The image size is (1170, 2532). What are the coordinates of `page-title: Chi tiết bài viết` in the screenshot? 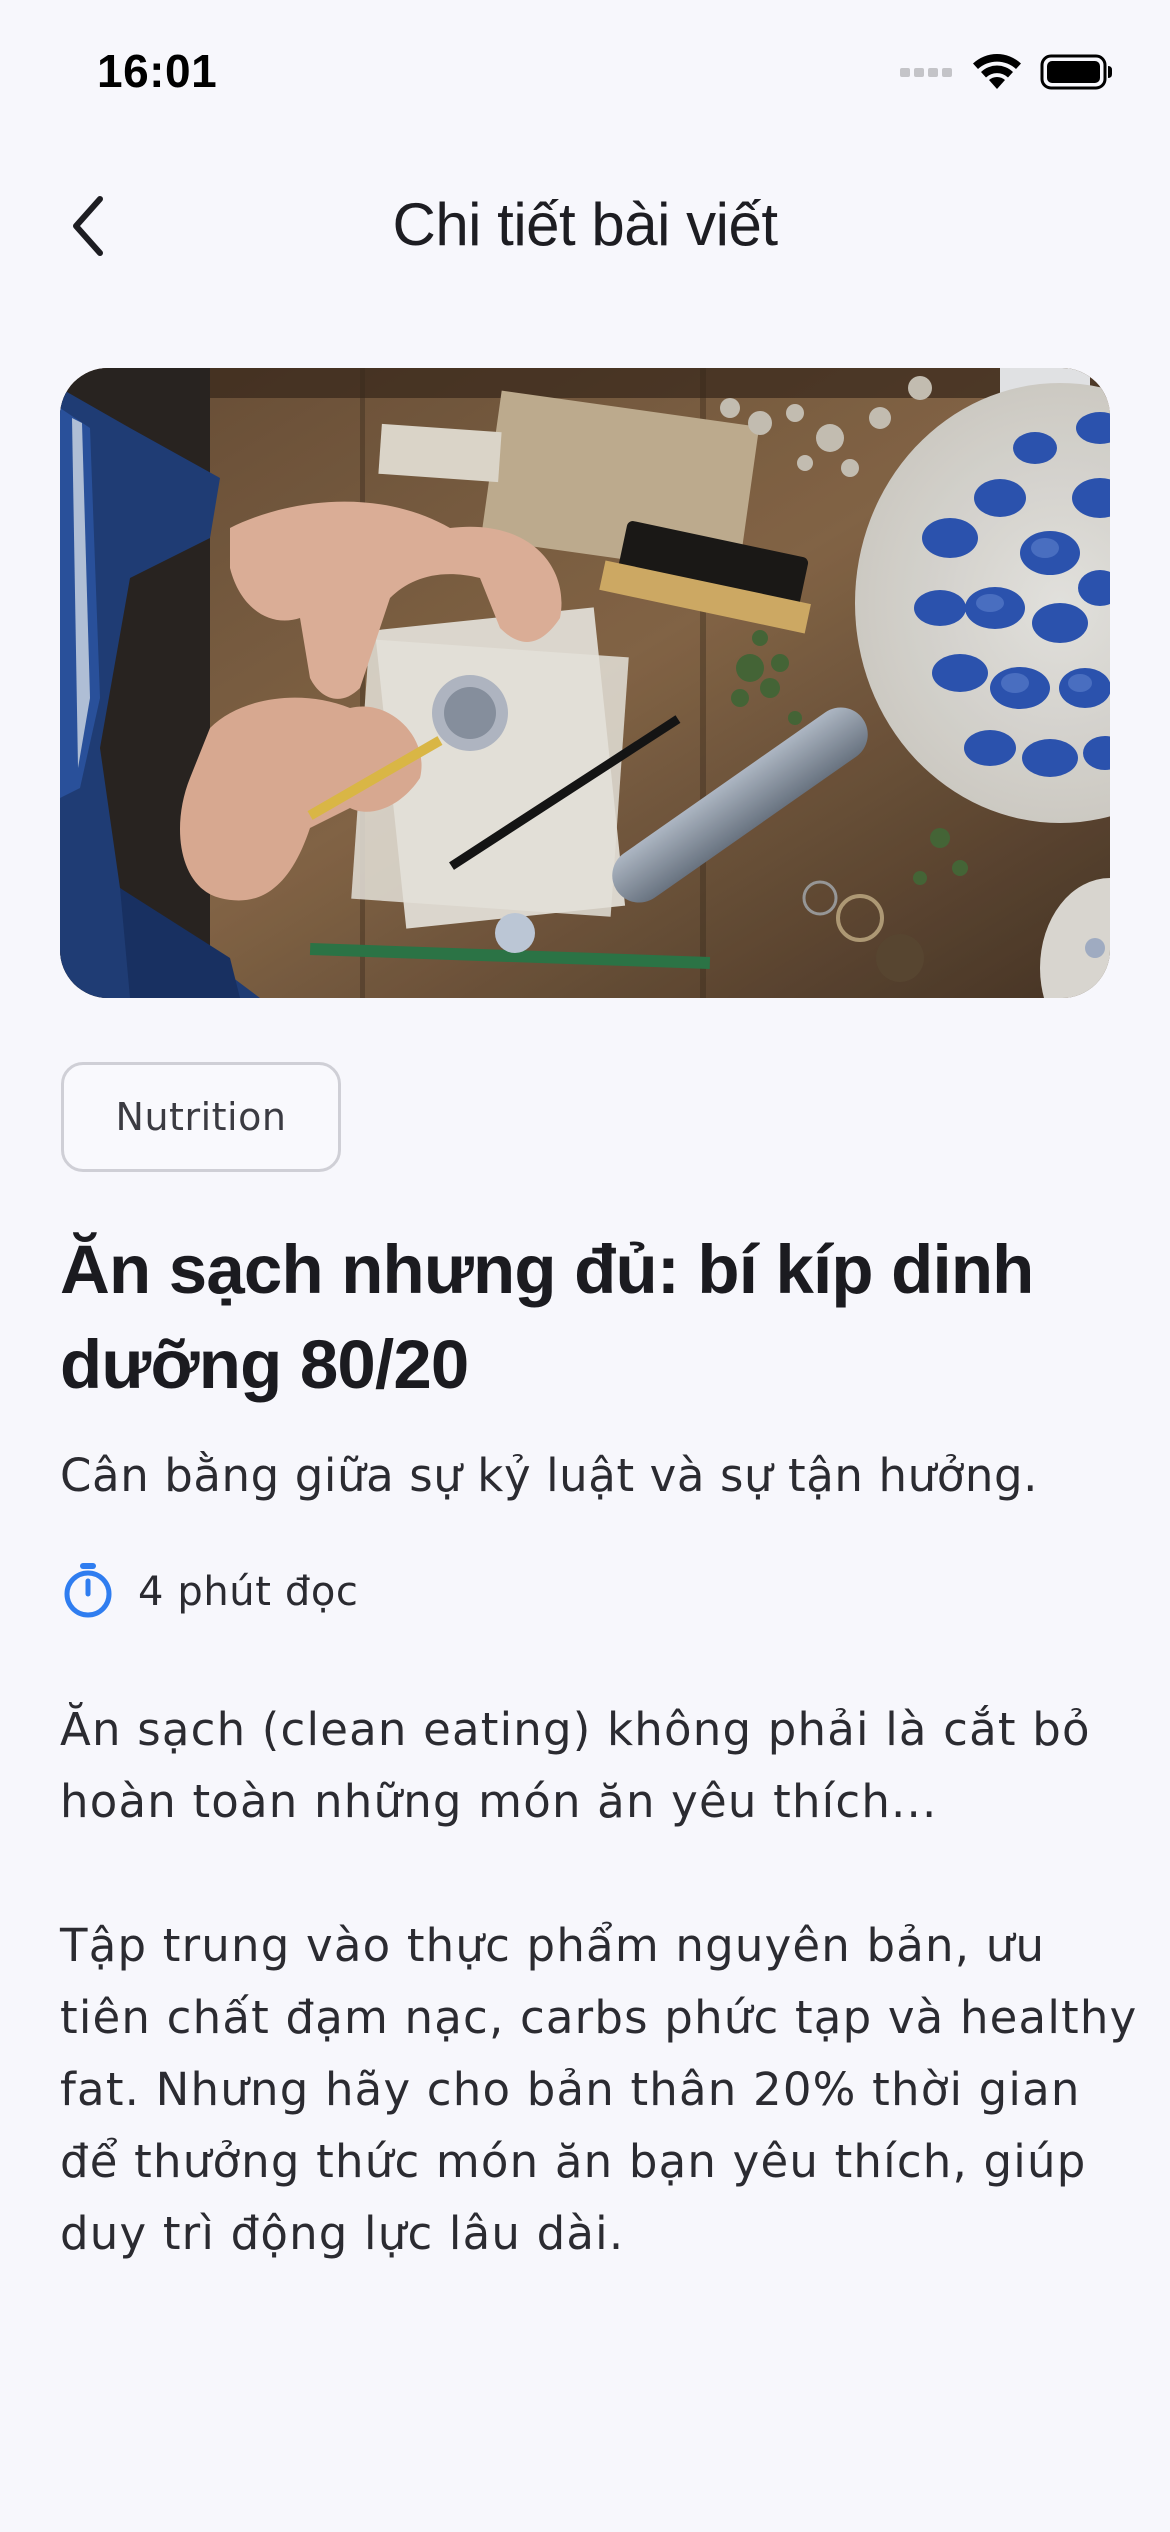 It's located at (585, 224).